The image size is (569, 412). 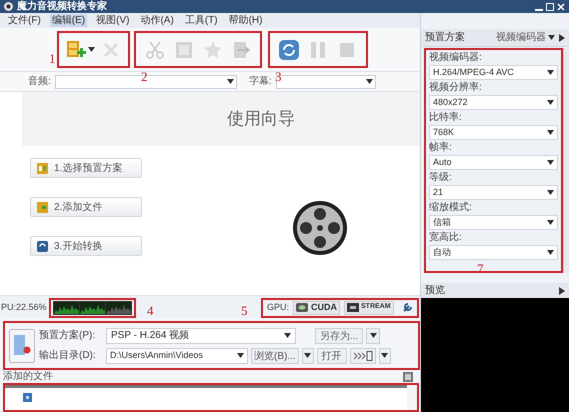 I want to click on field-label: 缩放模式:, so click(x=451, y=207).